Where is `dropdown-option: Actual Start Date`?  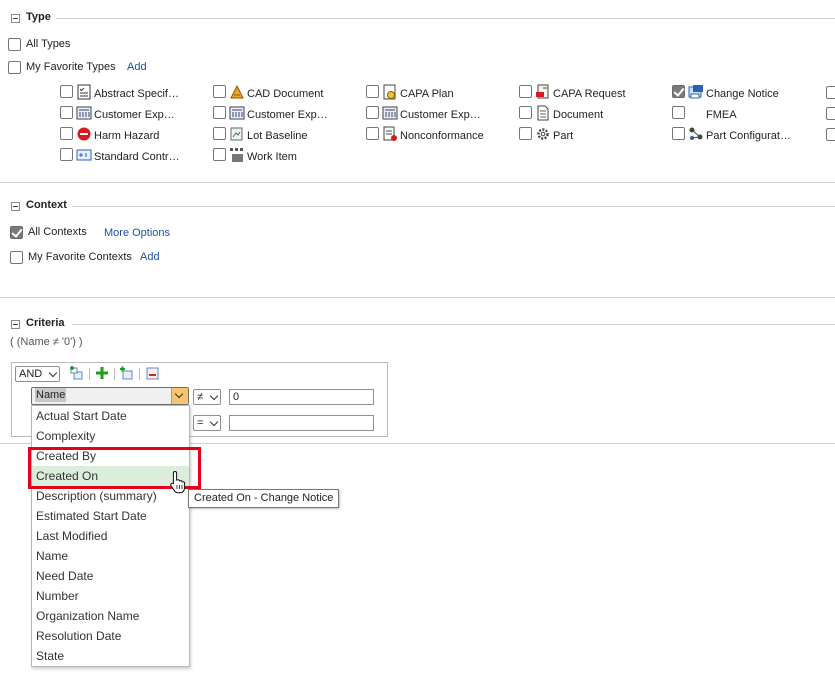
dropdown-option: Actual Start Date is located at coordinates (110, 416).